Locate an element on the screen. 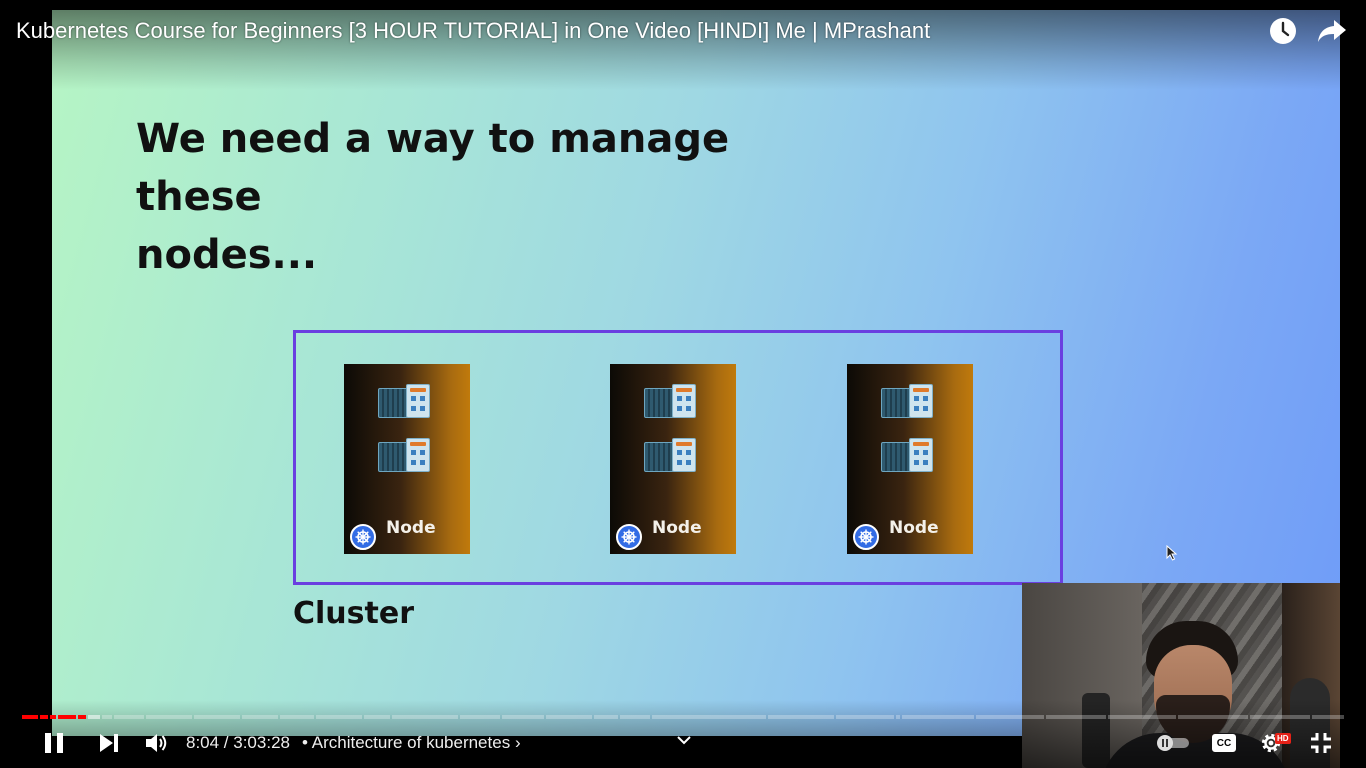 This screenshot has height=768, width=1366. pause-button is located at coordinates (54, 743).